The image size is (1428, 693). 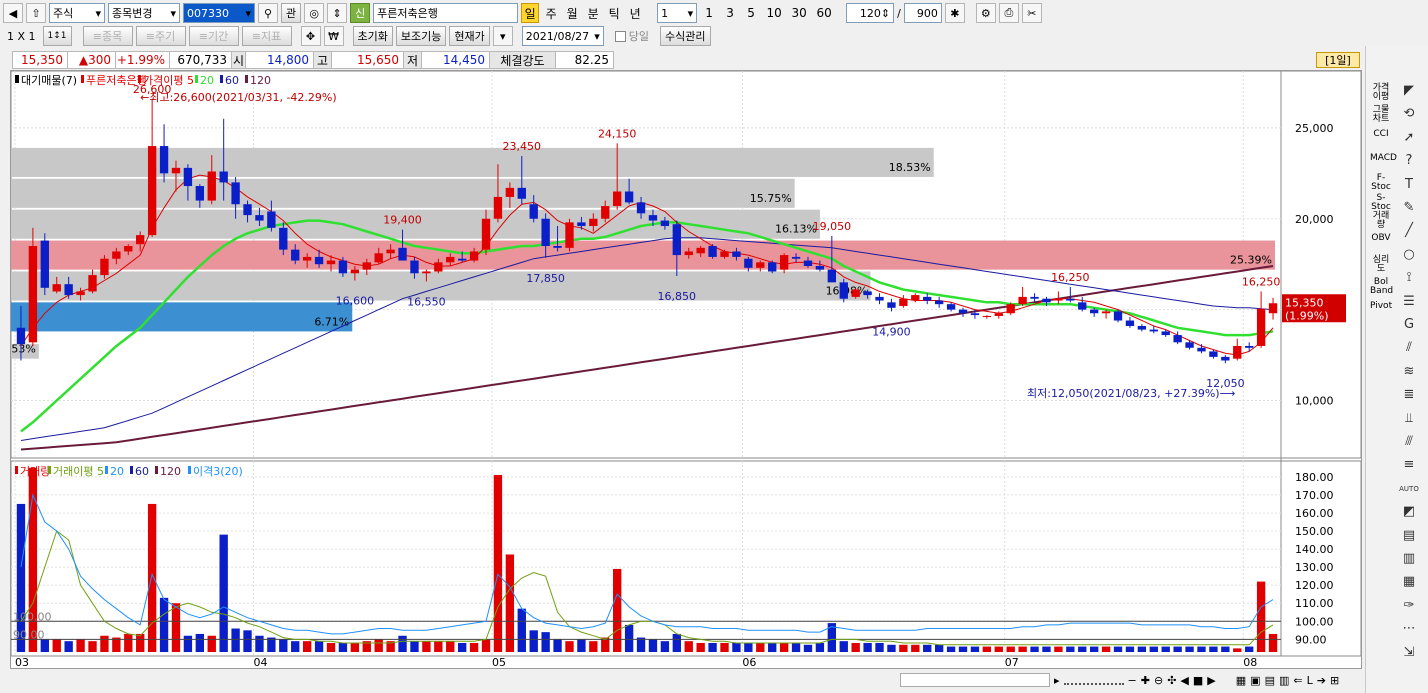 What do you see at coordinates (1383, 158) in the screenshot?
I see `indicator-3: MACD` at bounding box center [1383, 158].